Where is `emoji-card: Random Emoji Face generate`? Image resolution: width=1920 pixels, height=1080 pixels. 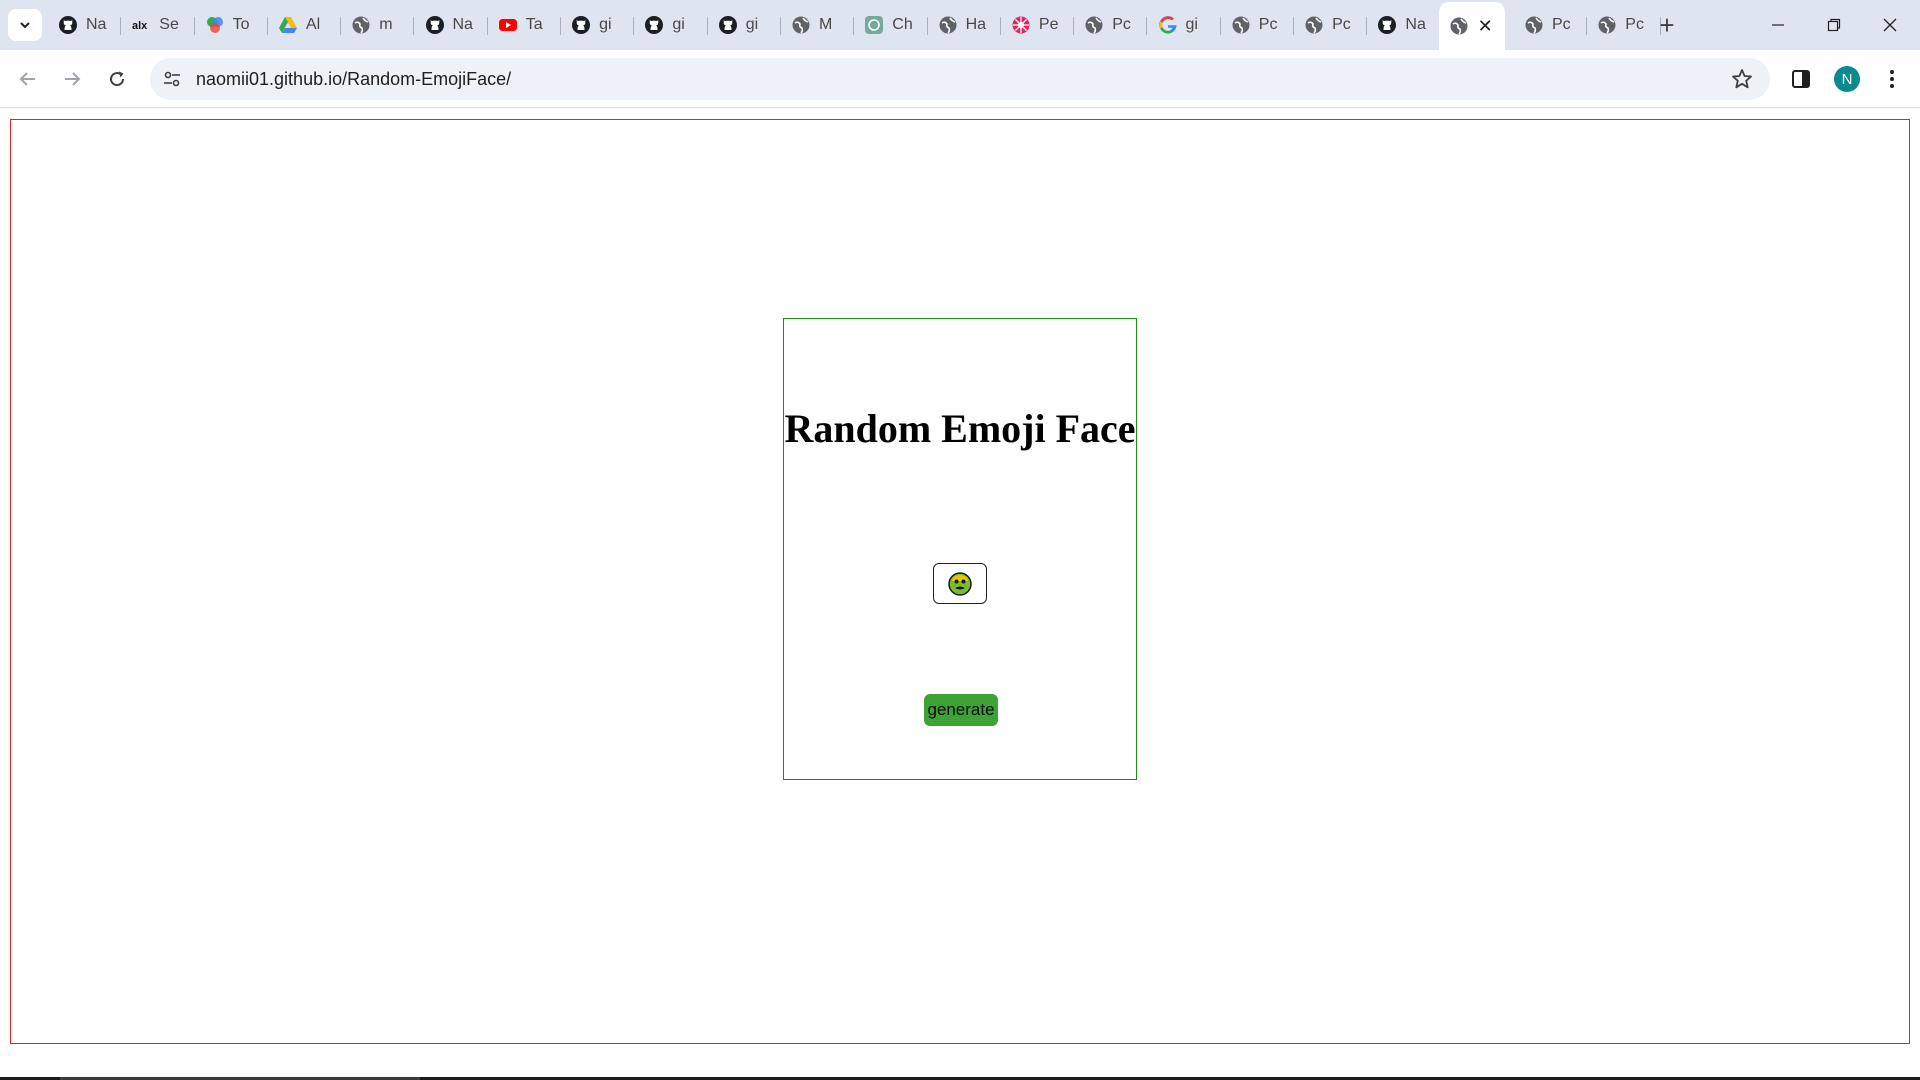
emoji-card: Random Emoji Face generate is located at coordinates (960, 549).